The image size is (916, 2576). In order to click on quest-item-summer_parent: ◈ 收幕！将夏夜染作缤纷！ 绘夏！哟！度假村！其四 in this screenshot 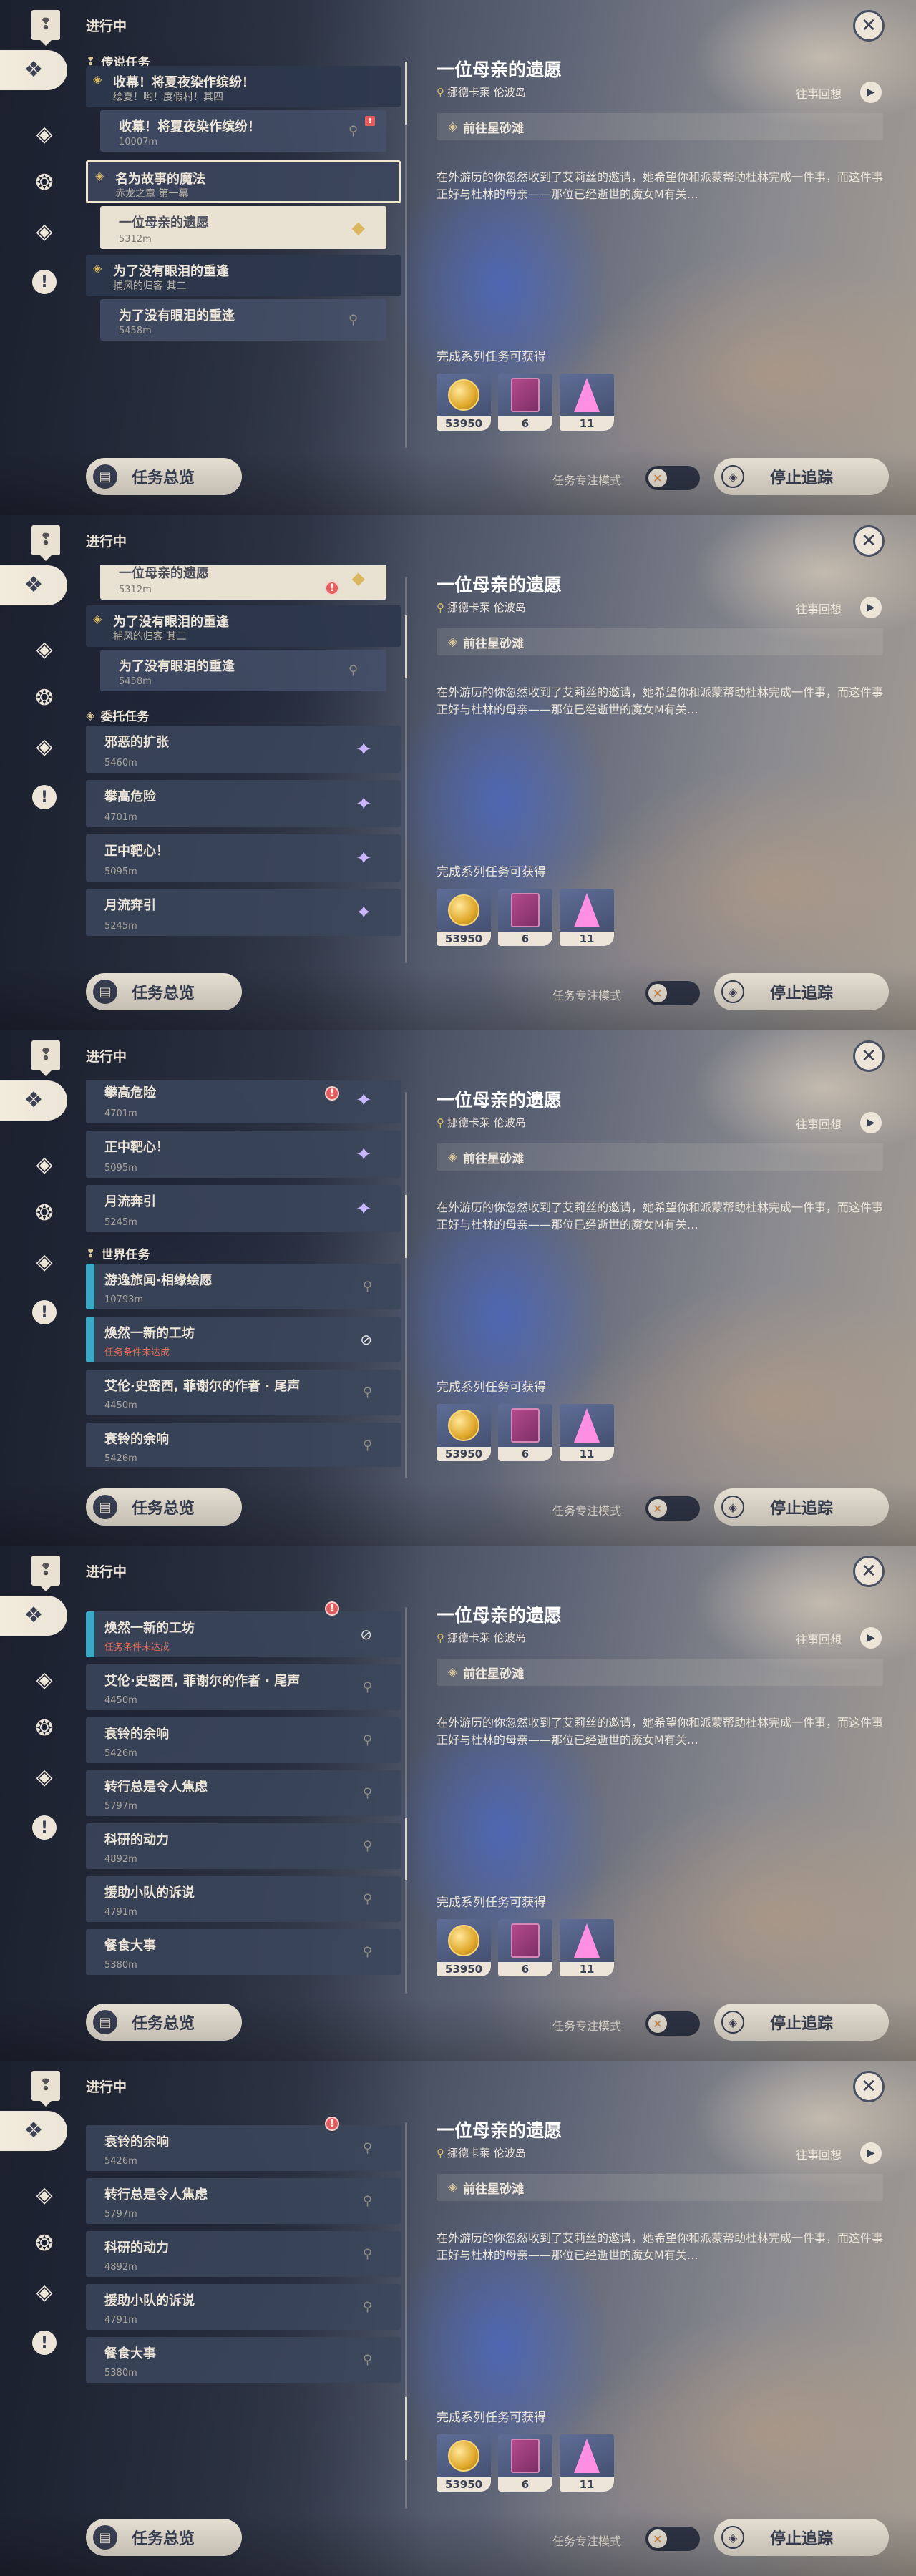, I will do `click(243, 86)`.